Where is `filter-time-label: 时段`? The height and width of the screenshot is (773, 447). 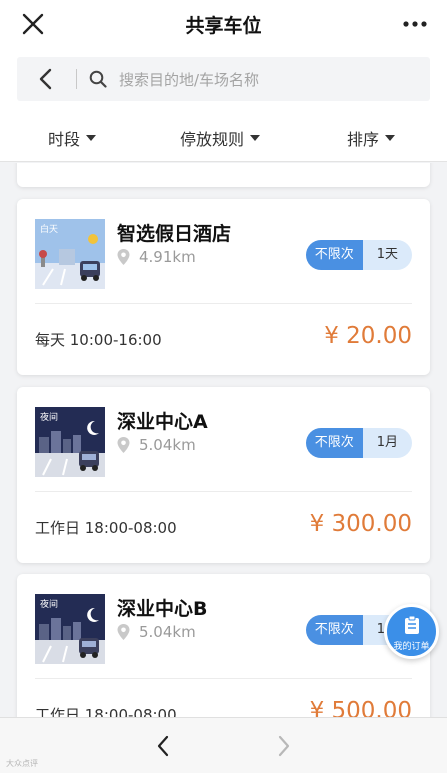 filter-time-label: 时段 is located at coordinates (64, 139).